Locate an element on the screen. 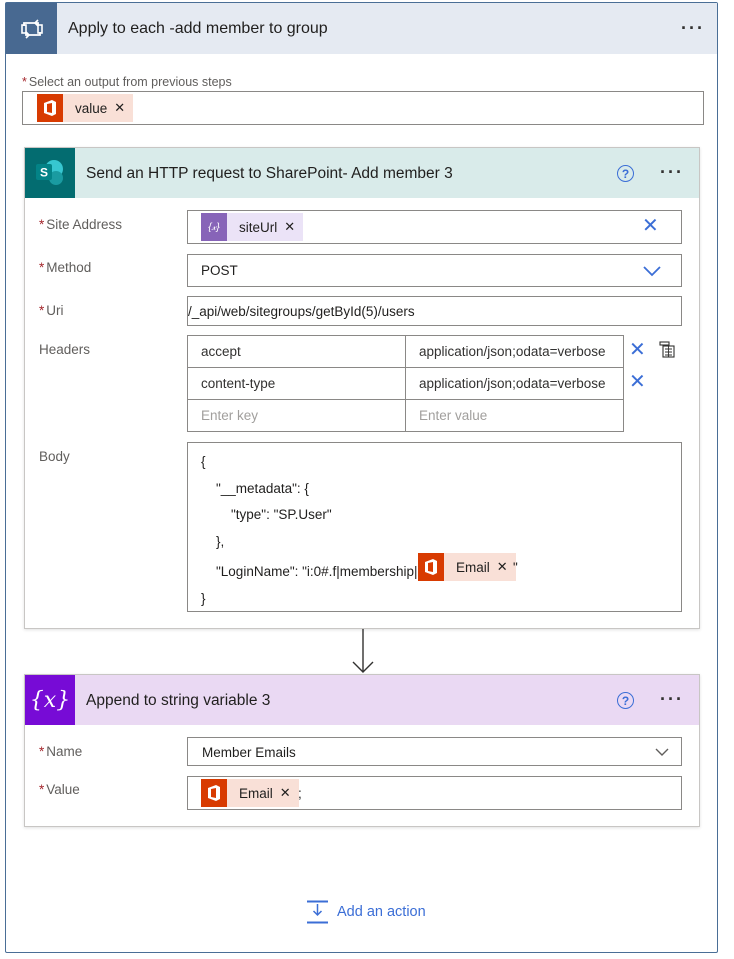  add-action-icon is located at coordinates (317, 912).